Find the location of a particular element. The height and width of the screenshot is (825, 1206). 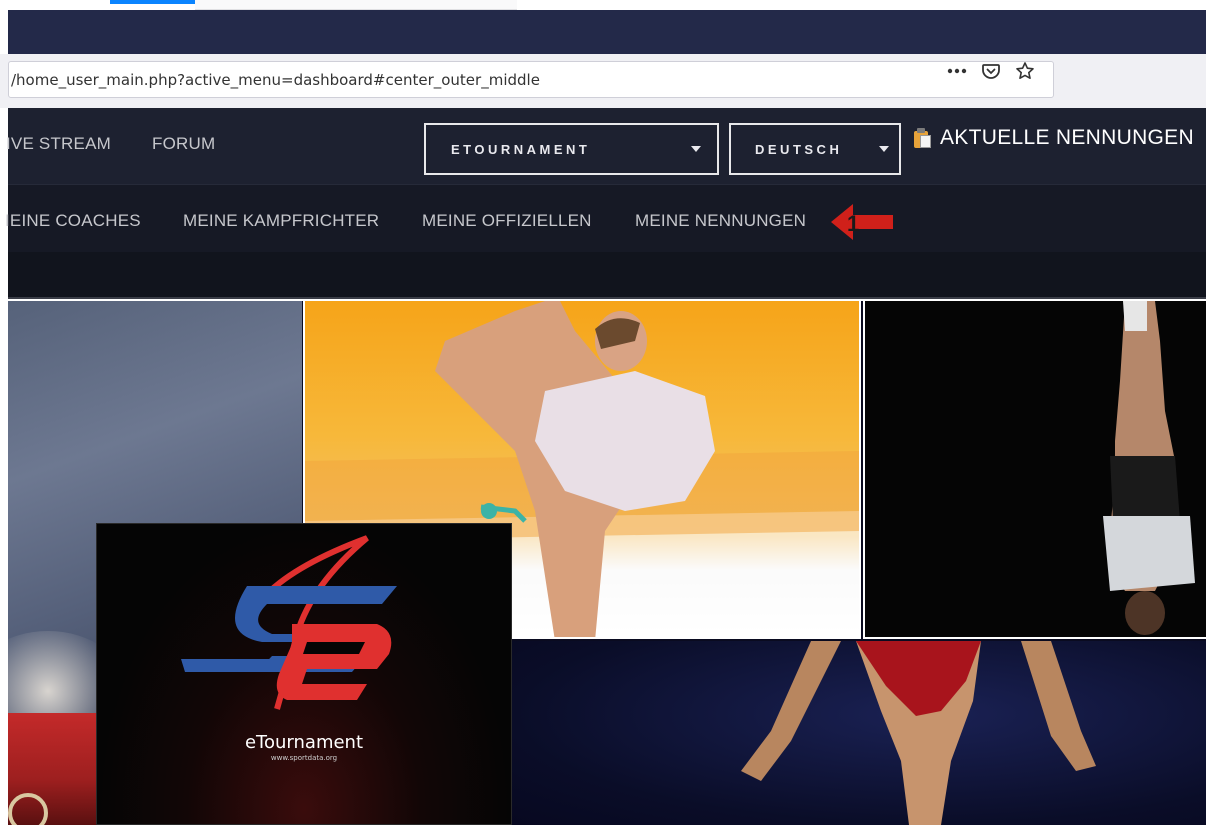

aktuelle-nennungen-link: AKTUELLE NENNUNGEN is located at coordinates (1053, 138).